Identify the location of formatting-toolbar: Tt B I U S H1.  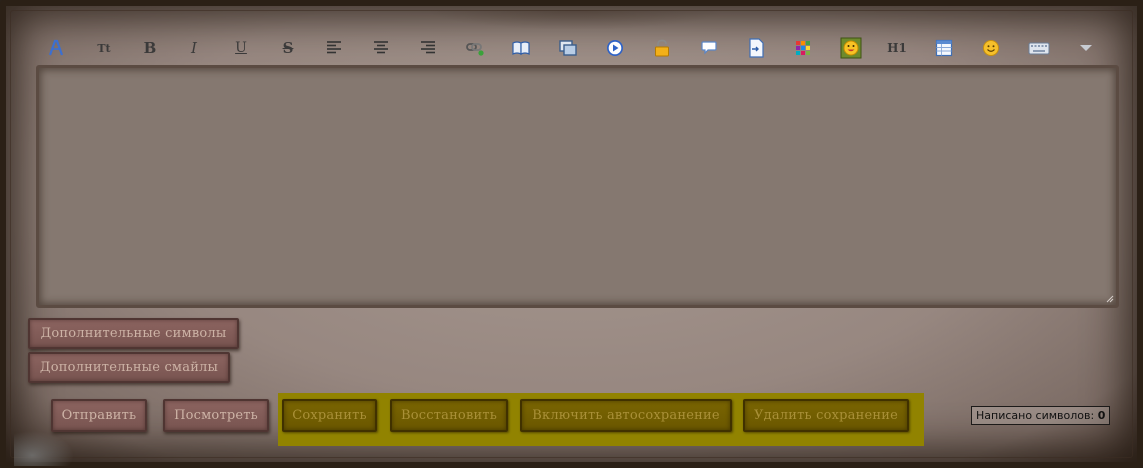
(577, 48).